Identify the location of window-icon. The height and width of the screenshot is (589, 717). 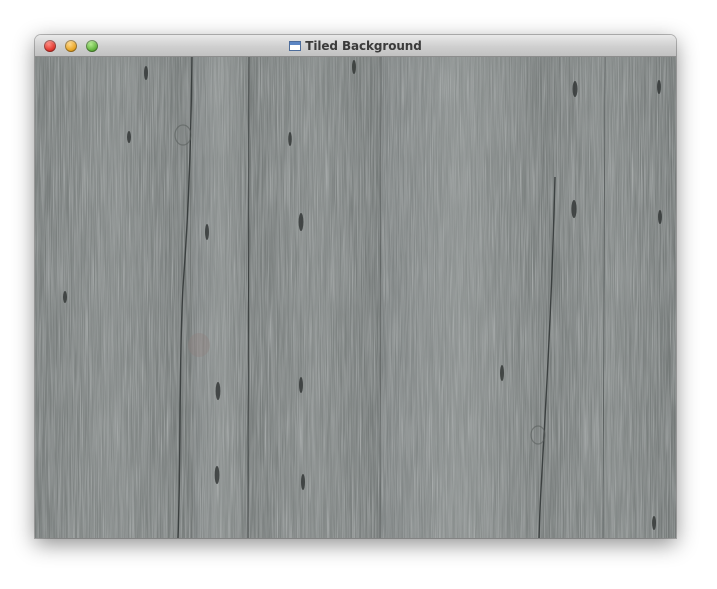
(295, 45).